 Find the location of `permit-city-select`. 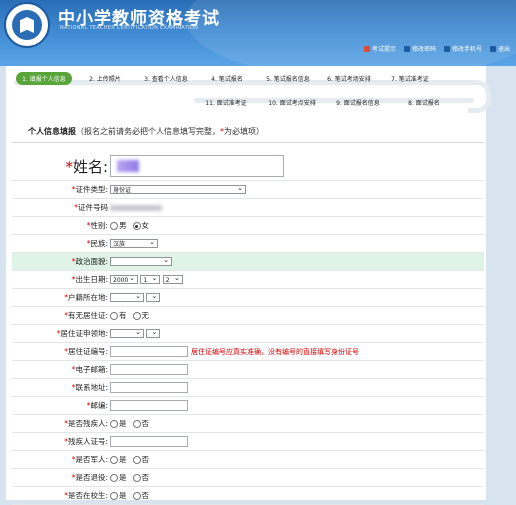

permit-city-select is located at coordinates (153, 333).